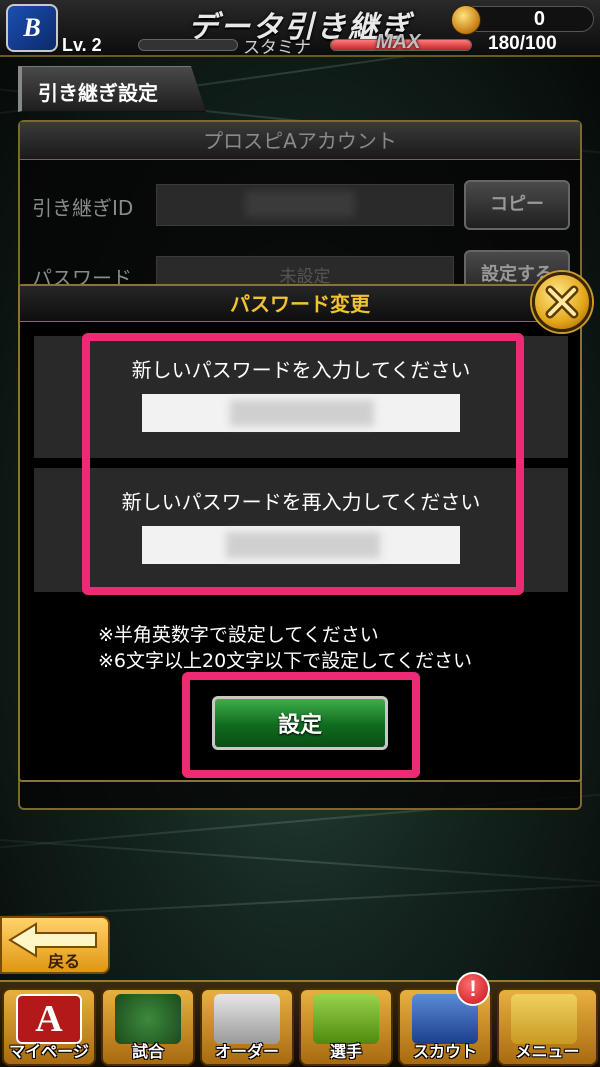  I want to click on nav-label: オーダー, so click(246, 1051).